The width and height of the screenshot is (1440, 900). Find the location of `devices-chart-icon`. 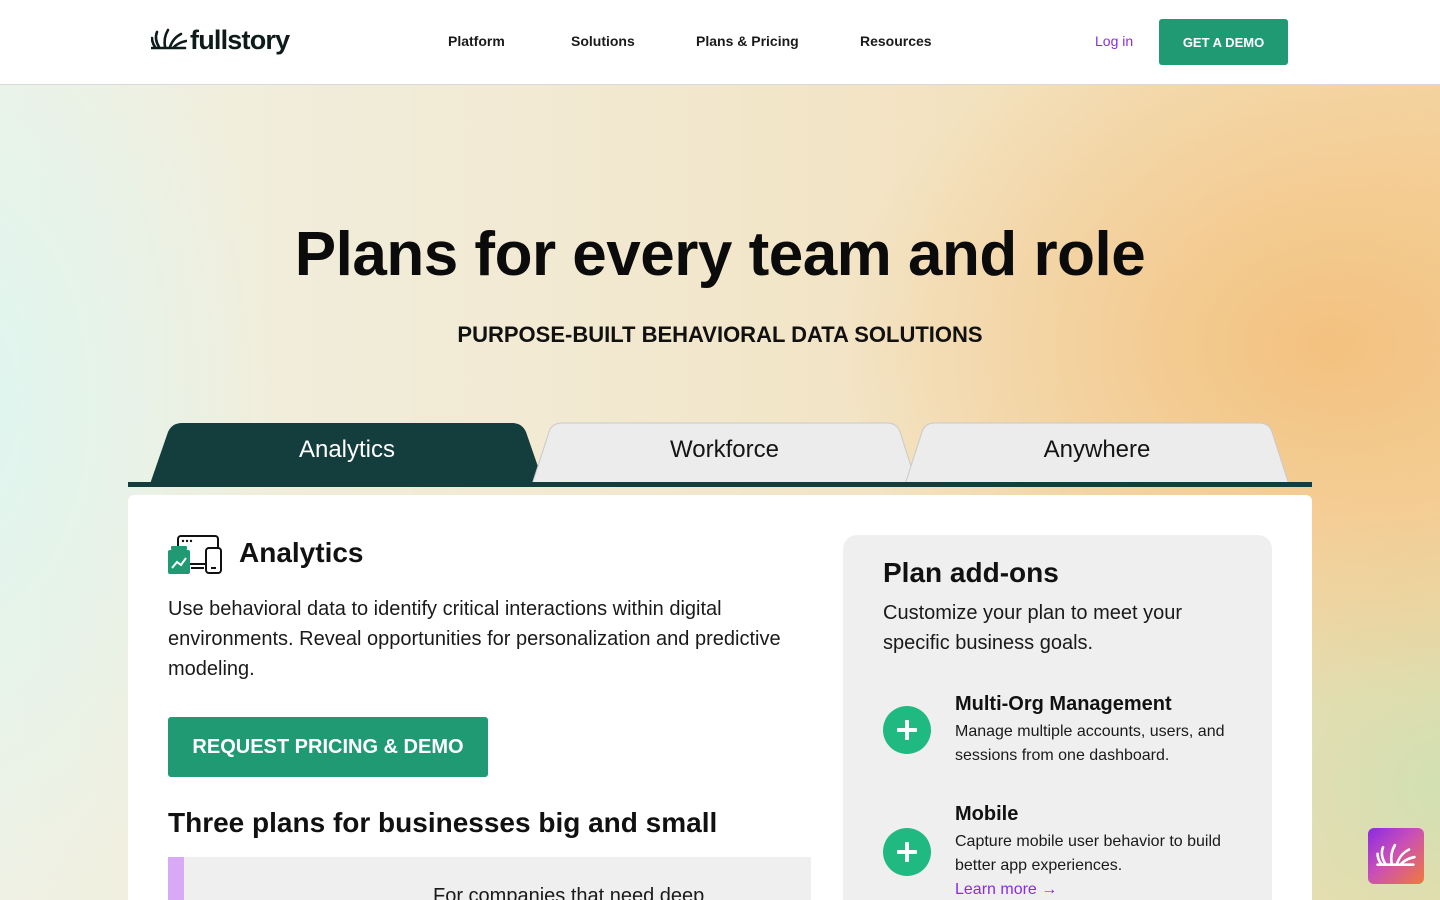

devices-chart-icon is located at coordinates (195, 554).